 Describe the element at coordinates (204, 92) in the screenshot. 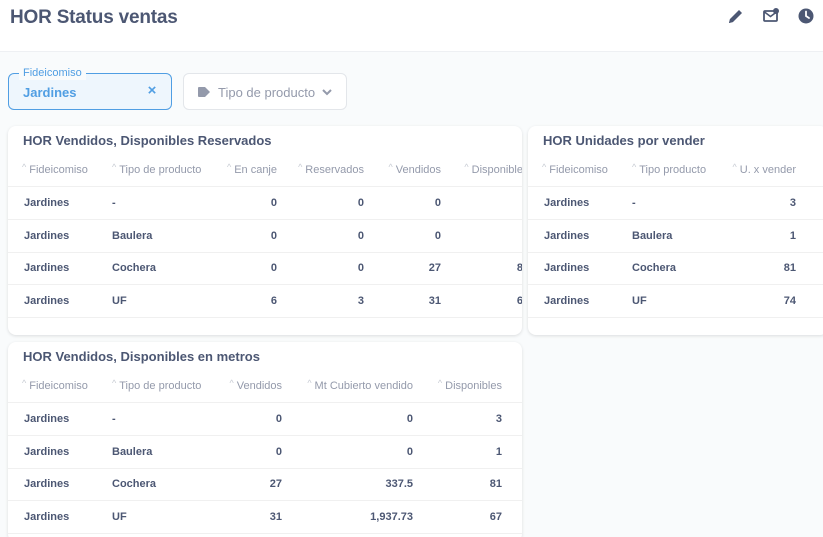

I see `tag-icon` at that location.